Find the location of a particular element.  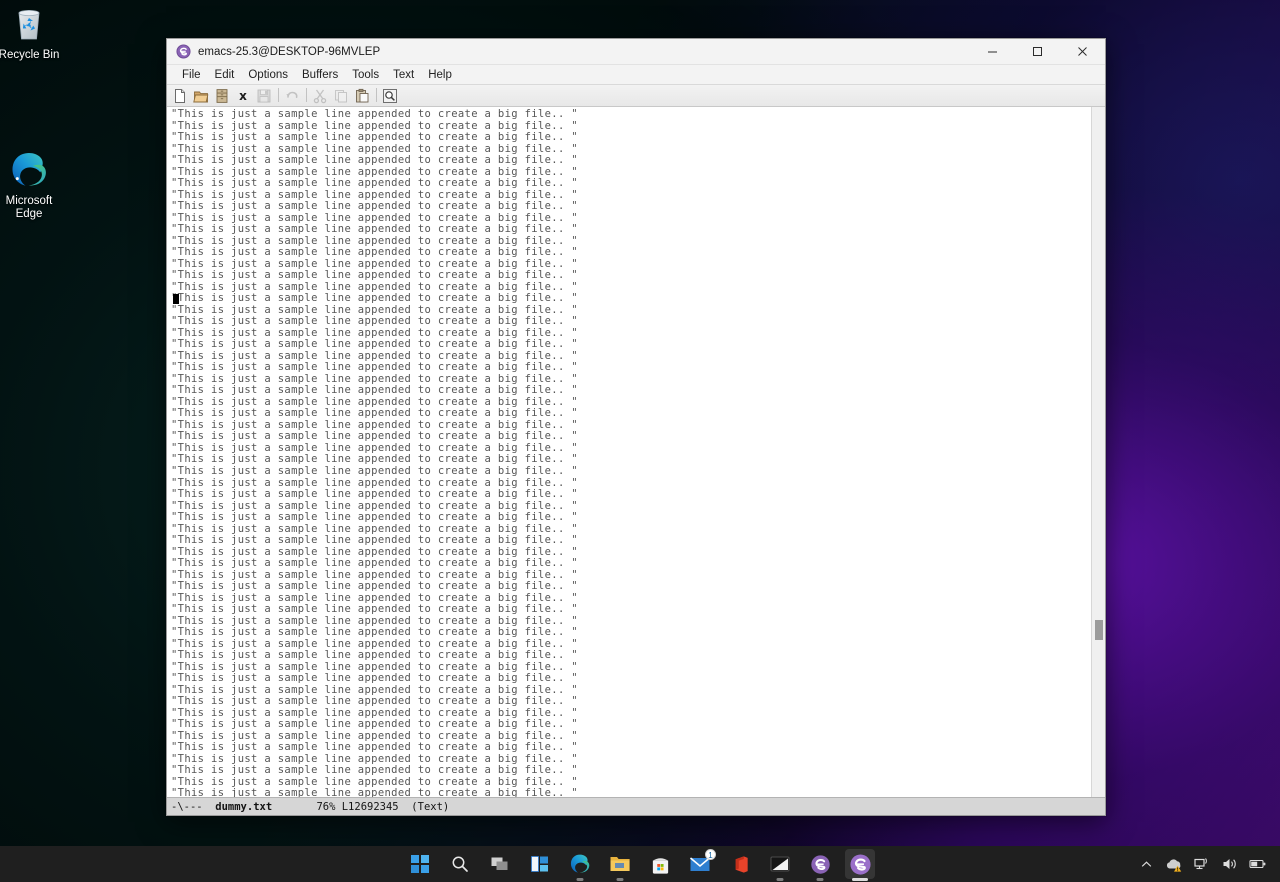

open-folder-icon is located at coordinates (201, 96).